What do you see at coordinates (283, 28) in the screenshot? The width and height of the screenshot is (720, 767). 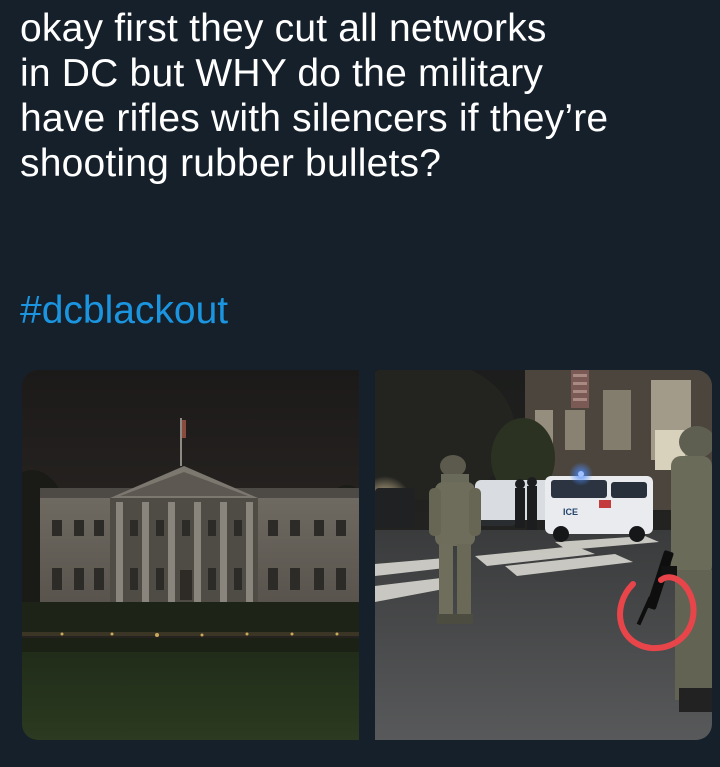 I see `tweet-text-line-1: okay first they cut all networks` at bounding box center [283, 28].